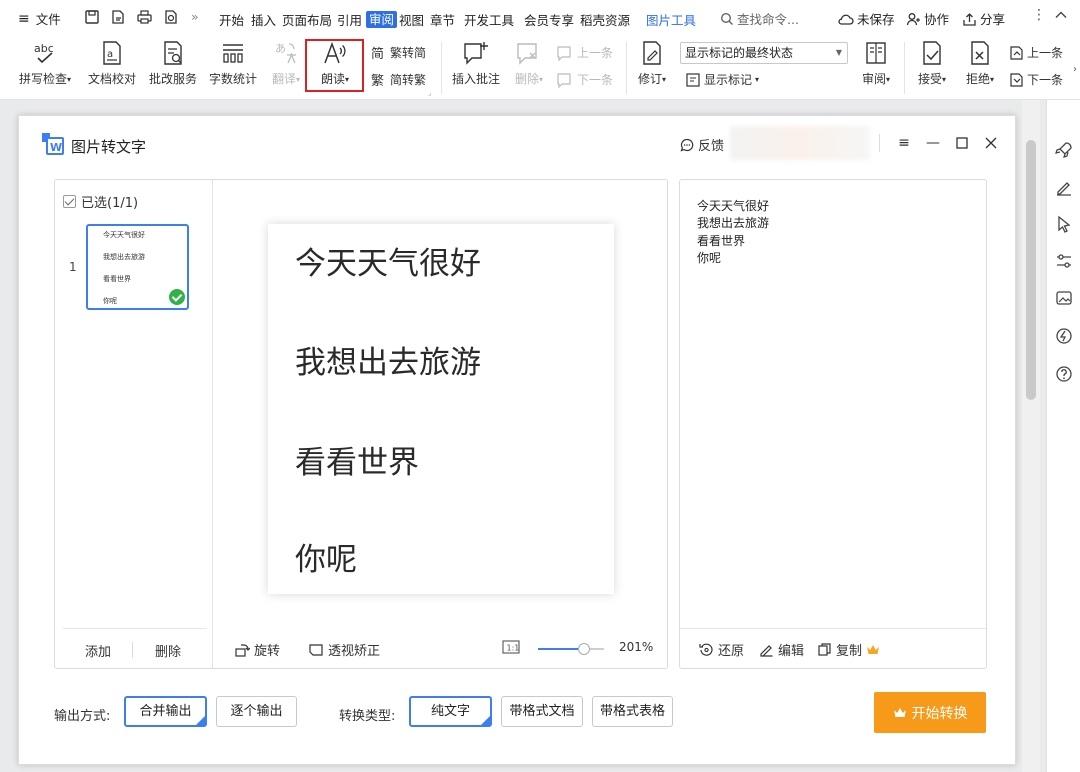  I want to click on recognized-text: 今天天气很好 我想出去旅游 看看世界 你呢, so click(733, 232).